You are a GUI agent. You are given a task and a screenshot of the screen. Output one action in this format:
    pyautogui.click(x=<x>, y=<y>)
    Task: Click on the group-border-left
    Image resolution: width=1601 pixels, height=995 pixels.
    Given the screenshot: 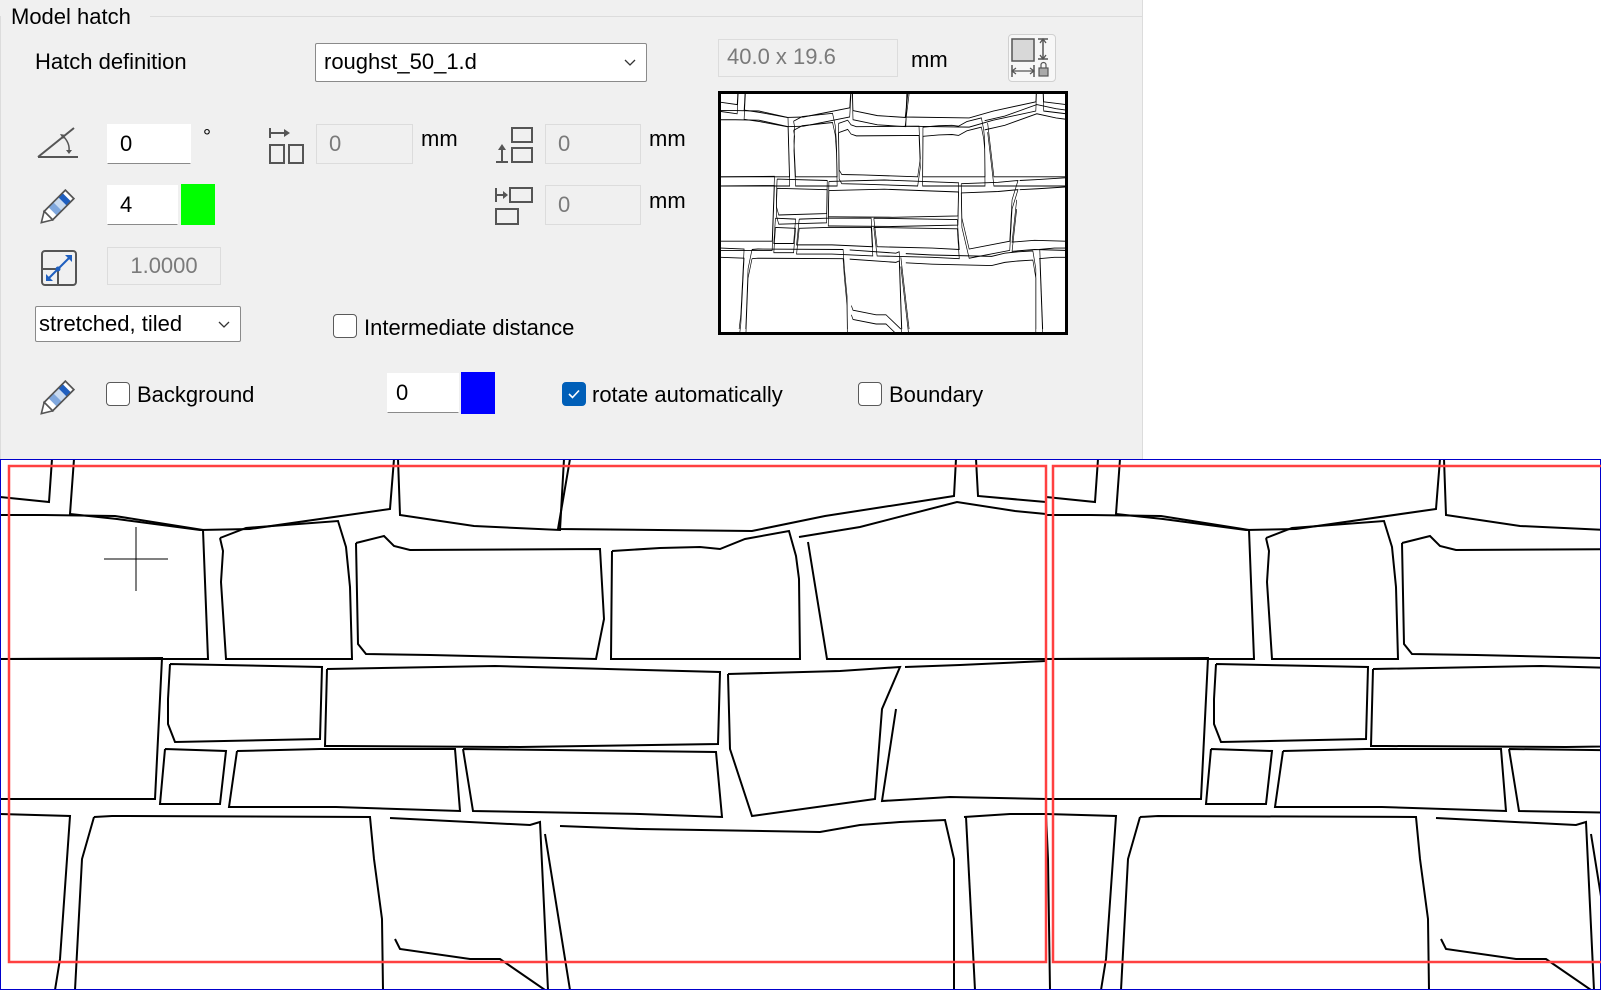 What is the action you would take?
    pyautogui.click(x=0, y=241)
    